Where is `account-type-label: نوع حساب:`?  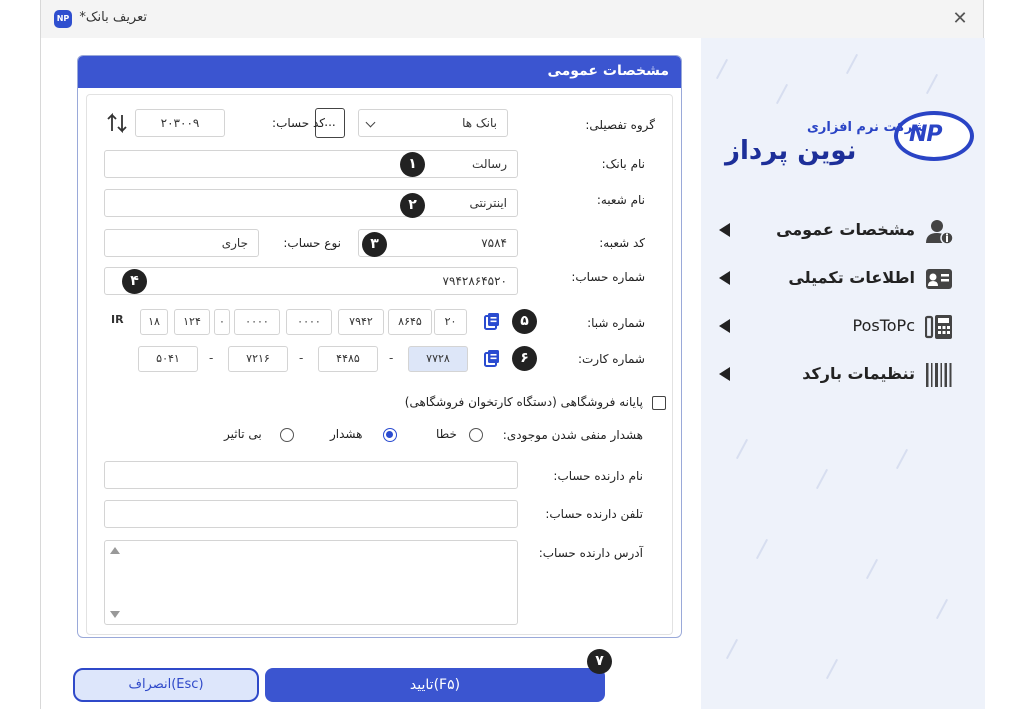 account-type-label: نوع حساب: is located at coordinates (312, 243).